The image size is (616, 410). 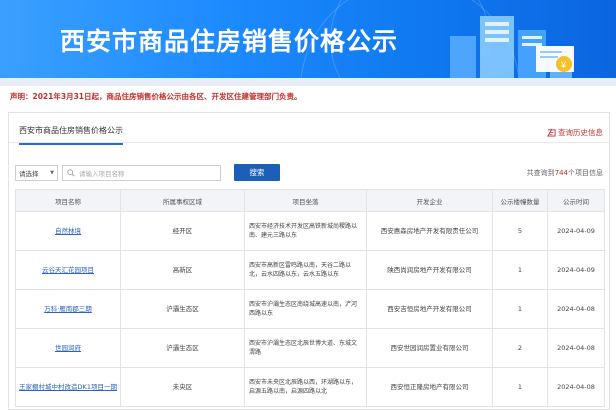 What do you see at coordinates (520, 200) in the screenshot?
I see `column-header: 公示楼幢数量` at bounding box center [520, 200].